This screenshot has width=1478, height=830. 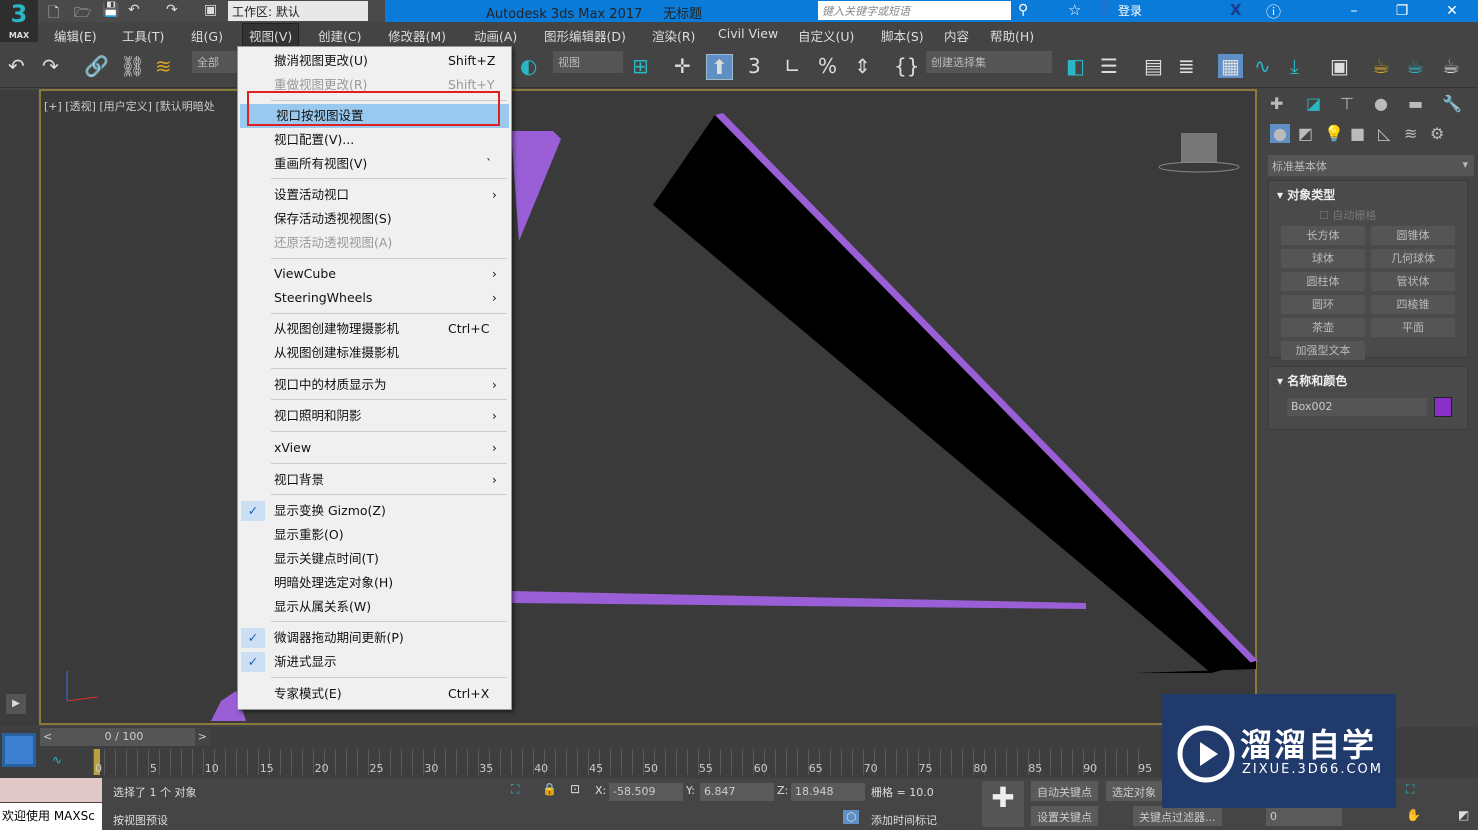 What do you see at coordinates (1357, 133) in the screenshot?
I see `cameras-icon: ■` at bounding box center [1357, 133].